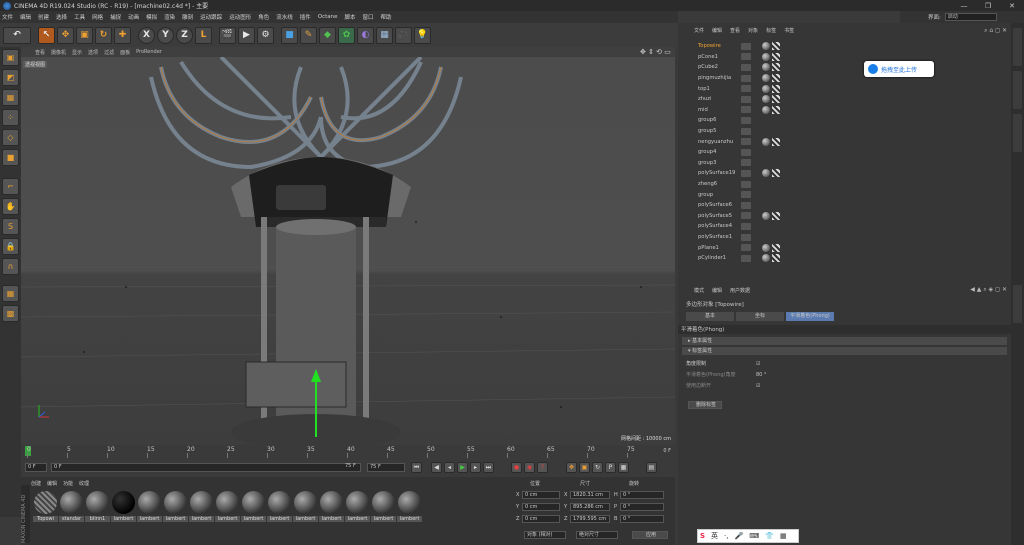  What do you see at coordinates (771, 32) in the screenshot?
I see `object-menu-item: 标签` at bounding box center [771, 32].